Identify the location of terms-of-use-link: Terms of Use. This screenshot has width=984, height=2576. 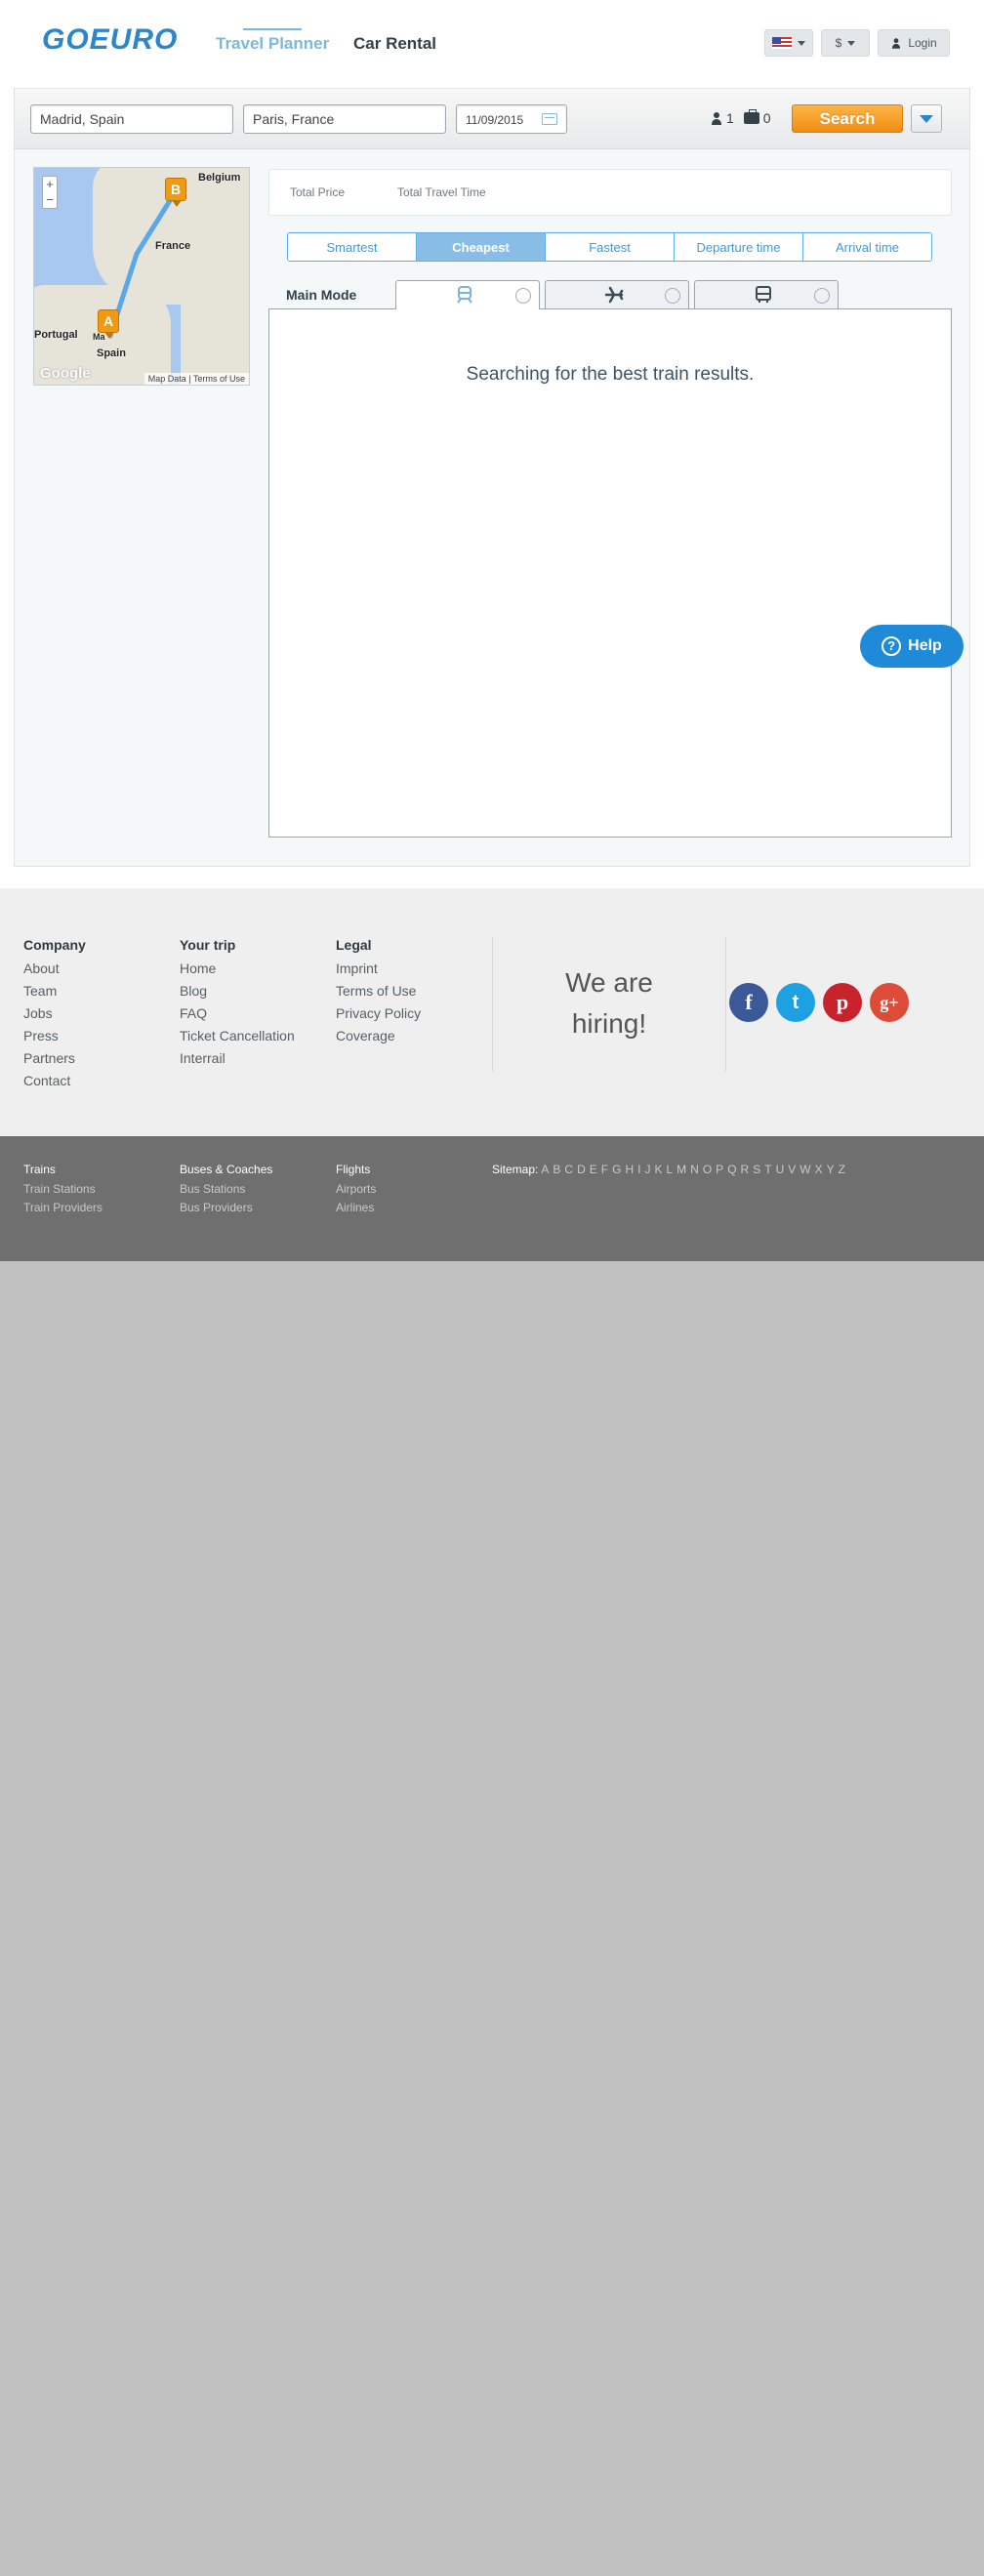
(219, 379).